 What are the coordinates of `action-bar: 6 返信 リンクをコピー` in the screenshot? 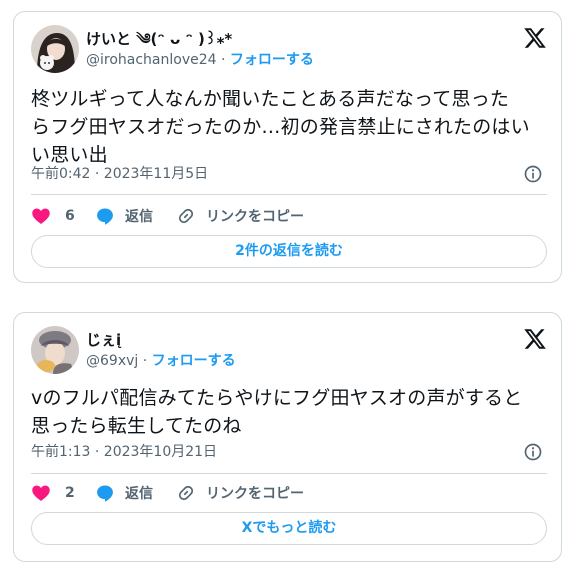 It's located at (289, 216).